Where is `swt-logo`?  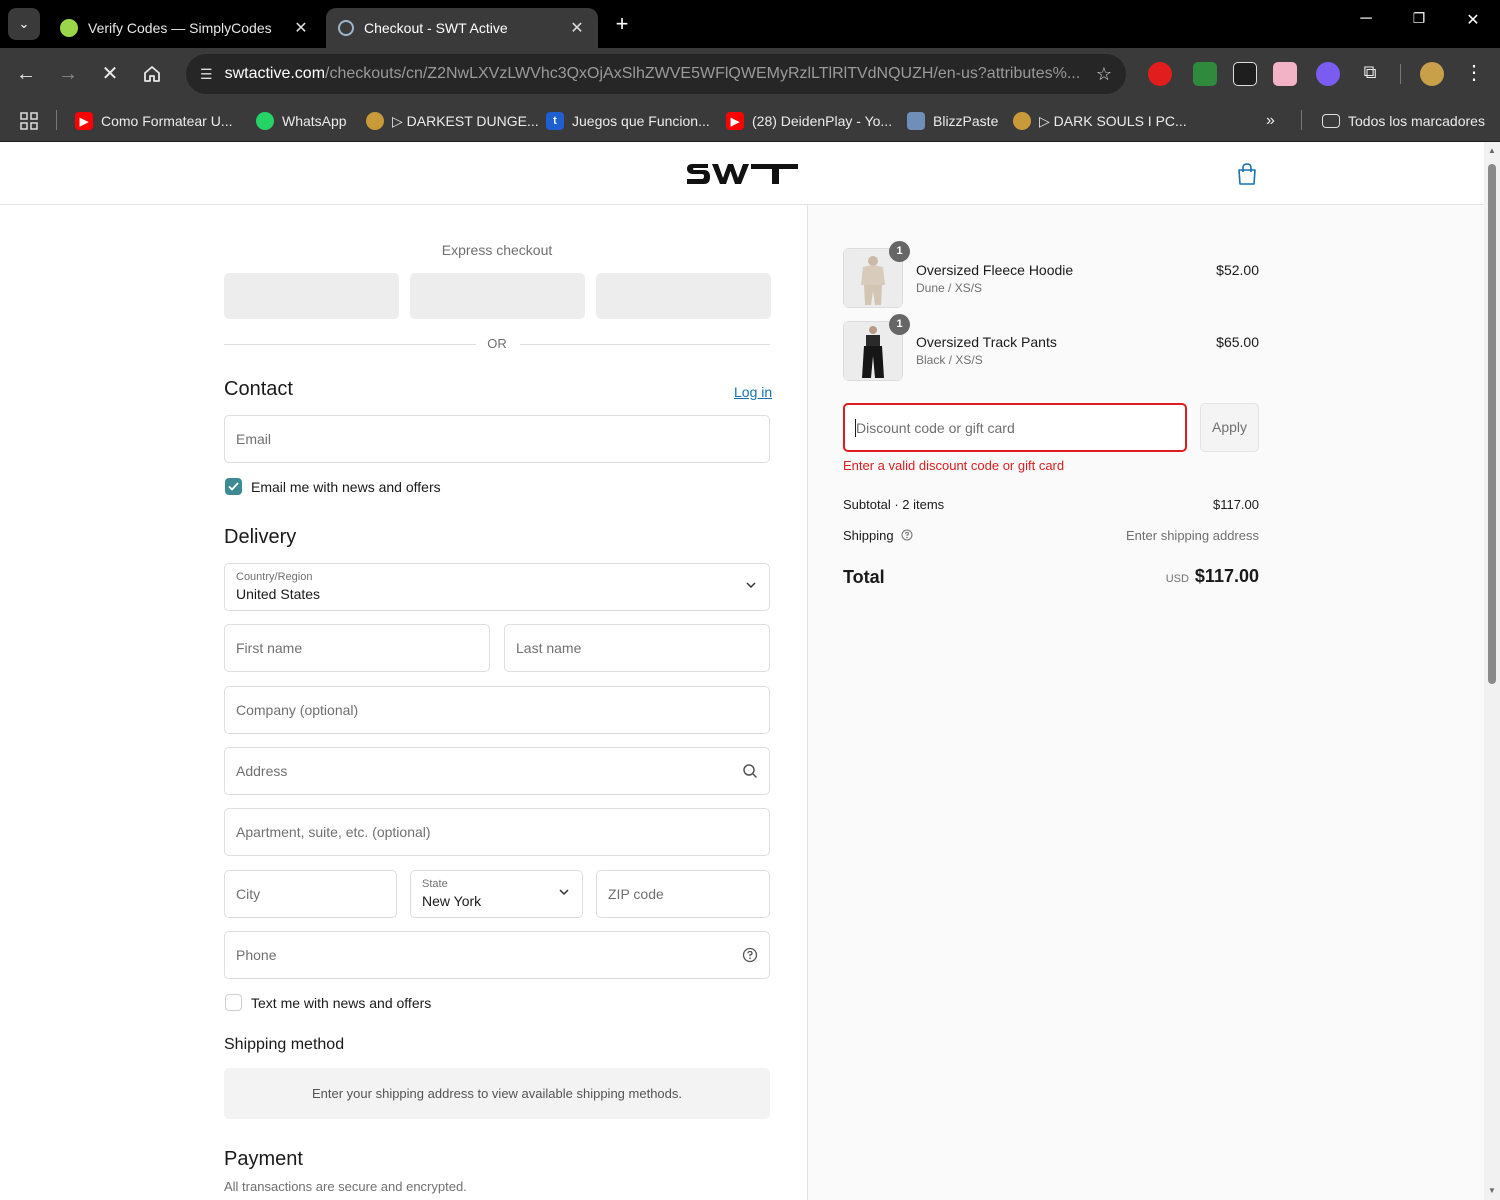 swt-logo is located at coordinates (742, 173).